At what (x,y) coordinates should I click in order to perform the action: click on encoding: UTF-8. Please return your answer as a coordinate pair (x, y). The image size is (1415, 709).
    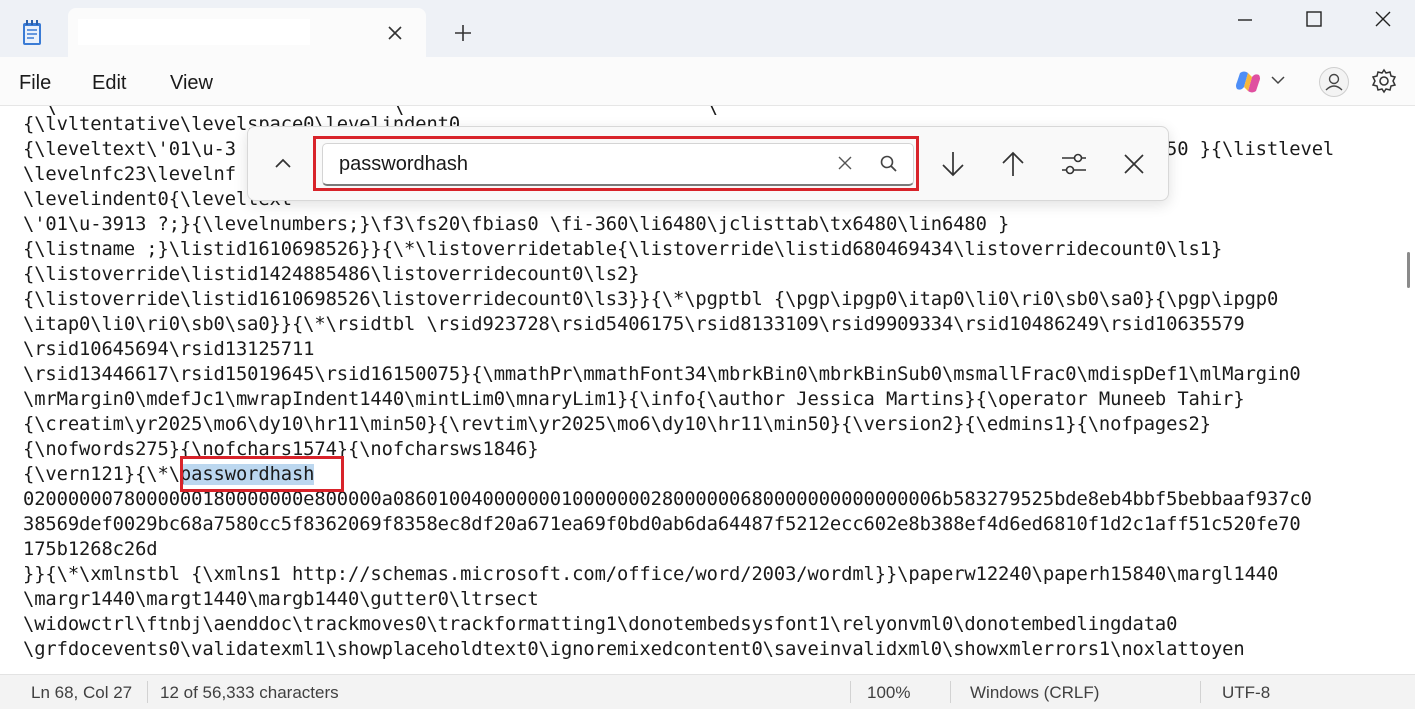
    Looking at the image, I should click on (1246, 693).